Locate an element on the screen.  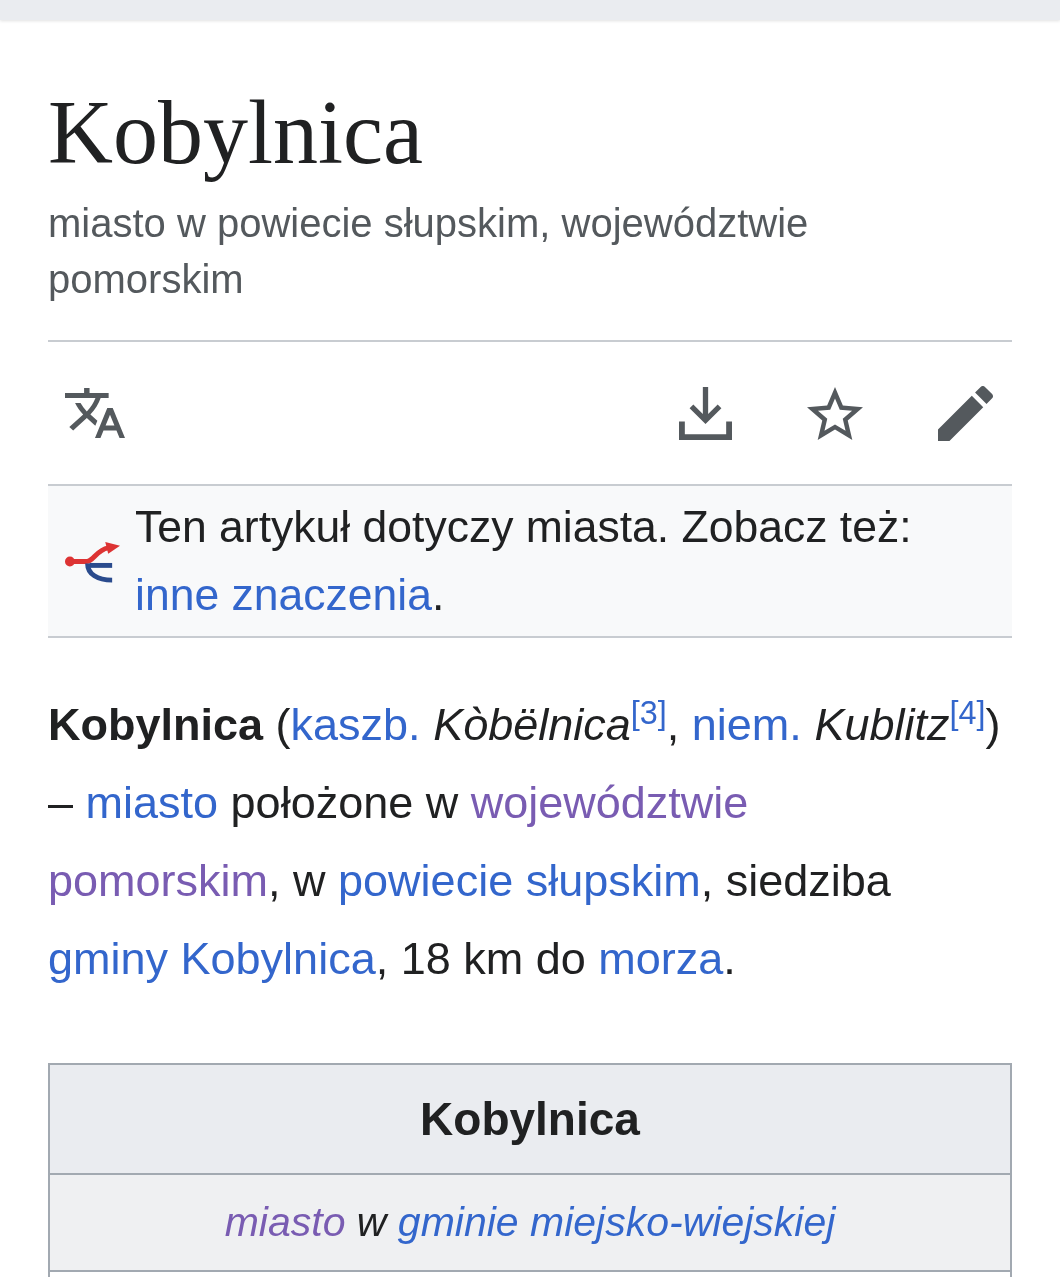
article-link: gminy Kobylnica is located at coordinates (212, 958).